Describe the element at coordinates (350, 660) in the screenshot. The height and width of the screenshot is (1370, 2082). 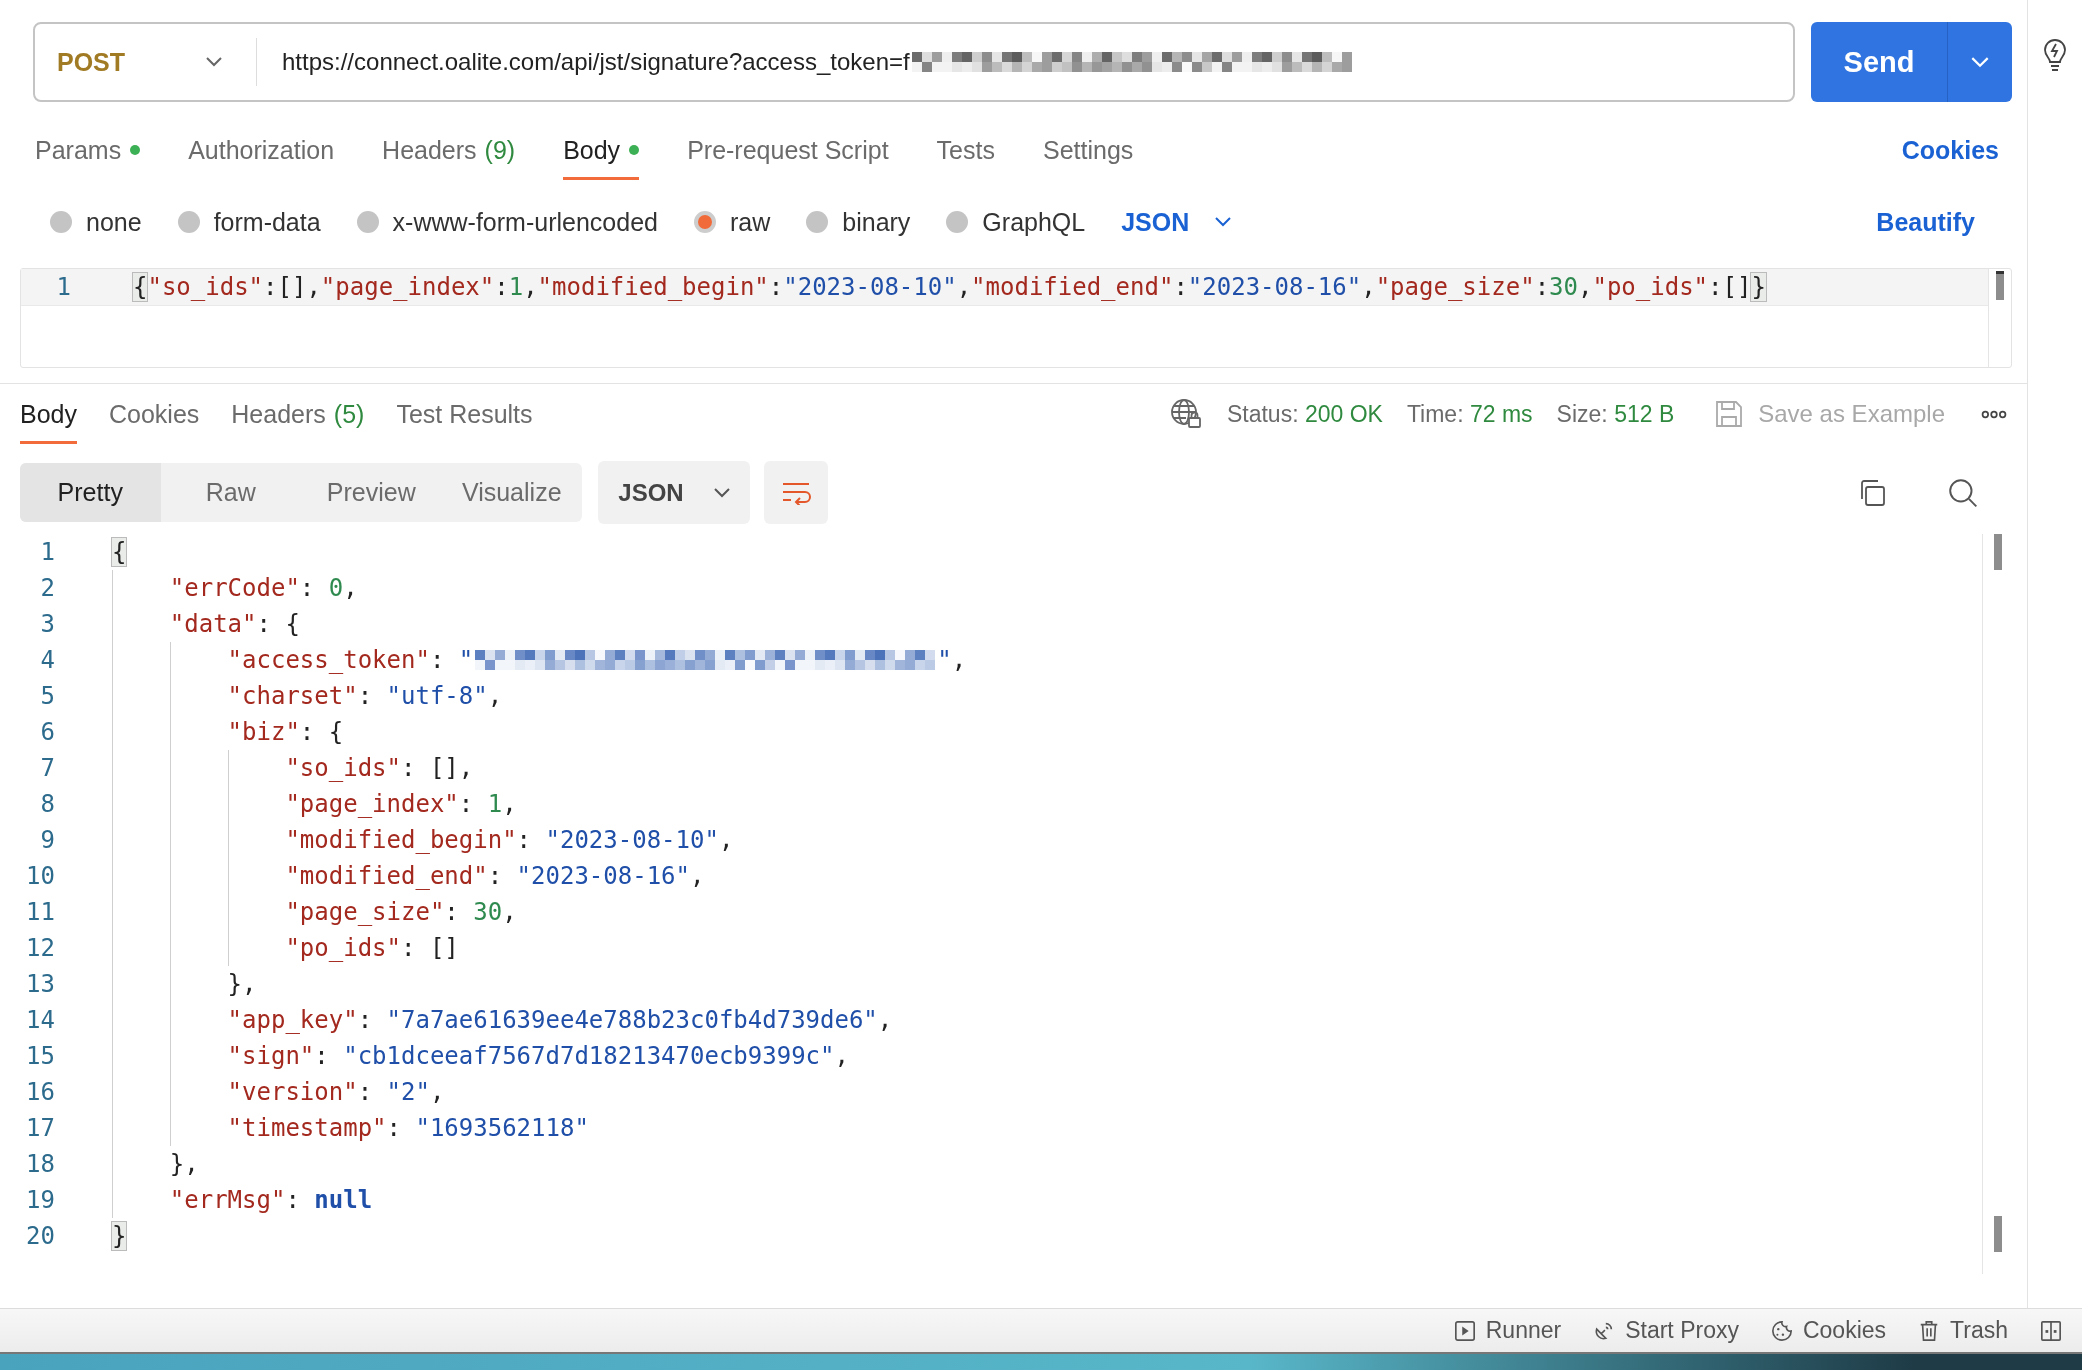
I see `code-line: "access_token": "` at that location.